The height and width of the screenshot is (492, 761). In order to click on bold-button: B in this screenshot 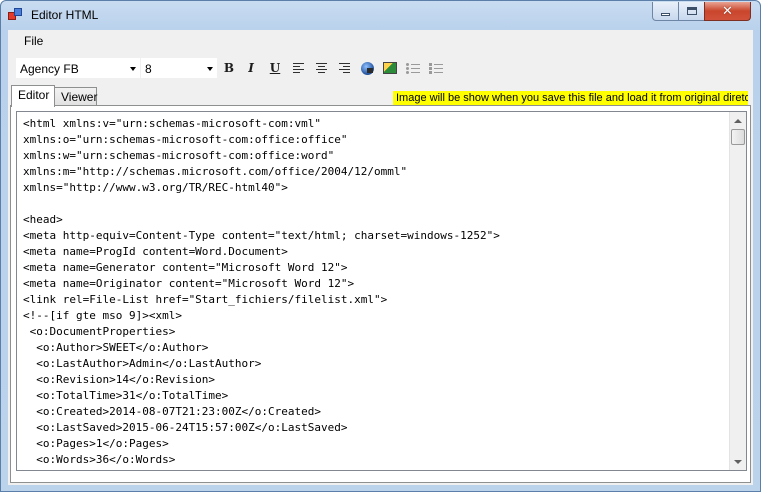, I will do `click(229, 68)`.